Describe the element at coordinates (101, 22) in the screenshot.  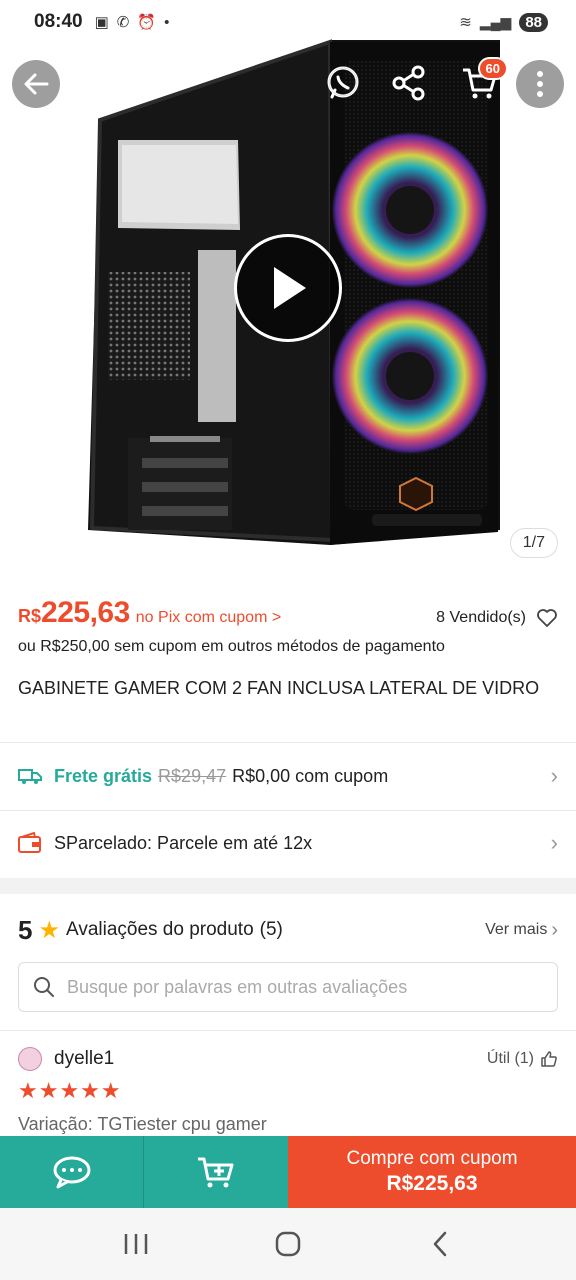
I see `screenshot-icon: ▣` at that location.